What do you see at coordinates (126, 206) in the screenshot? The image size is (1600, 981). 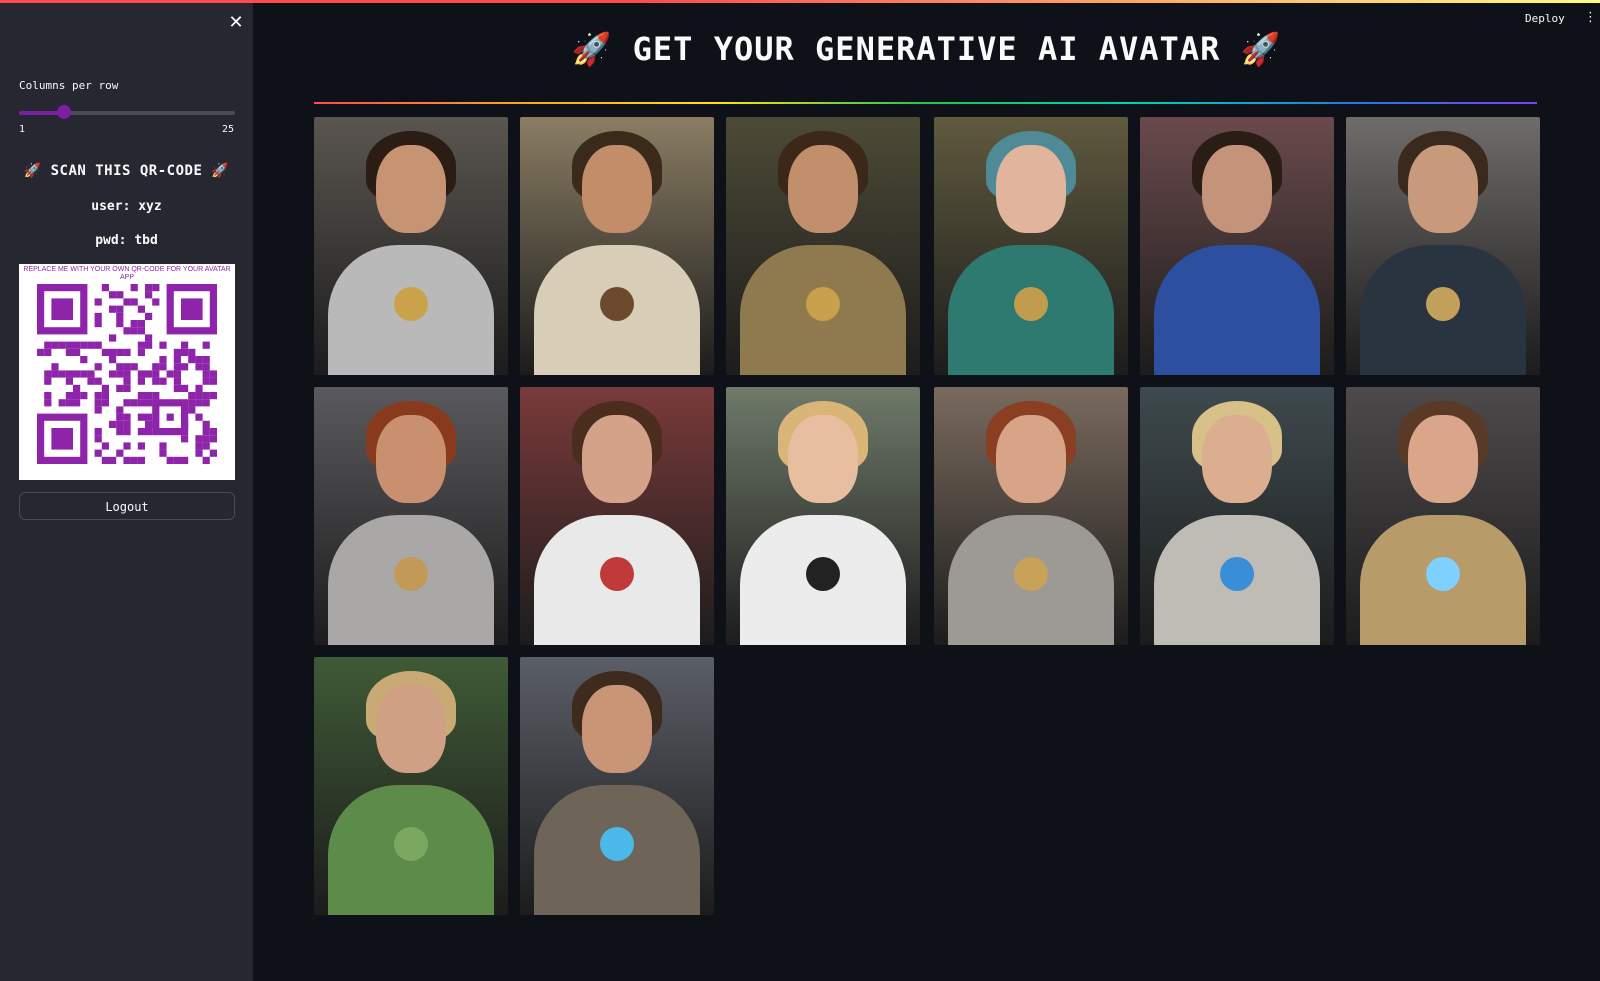 I see `user-credential: user: xyz` at bounding box center [126, 206].